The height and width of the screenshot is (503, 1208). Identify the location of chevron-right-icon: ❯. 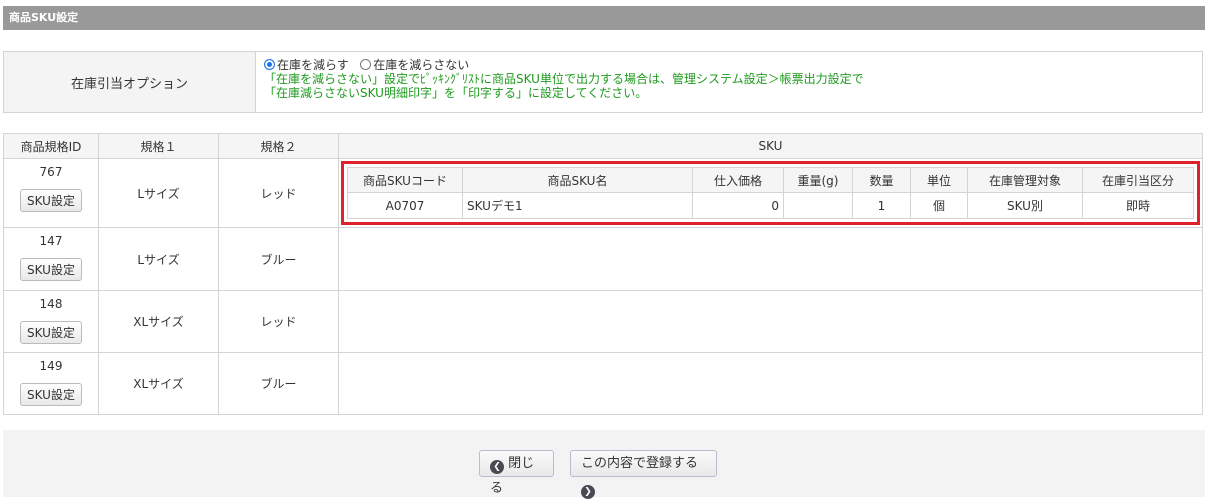
(588, 492).